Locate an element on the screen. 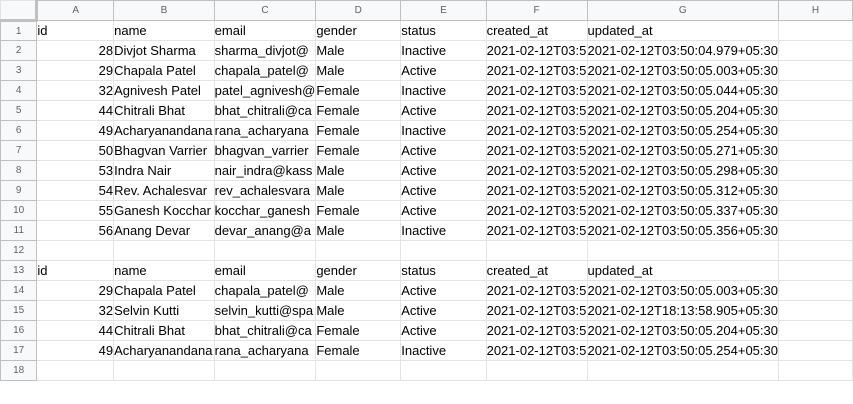 This screenshot has height=404, width=853. row-header: 1 is located at coordinates (19, 30).